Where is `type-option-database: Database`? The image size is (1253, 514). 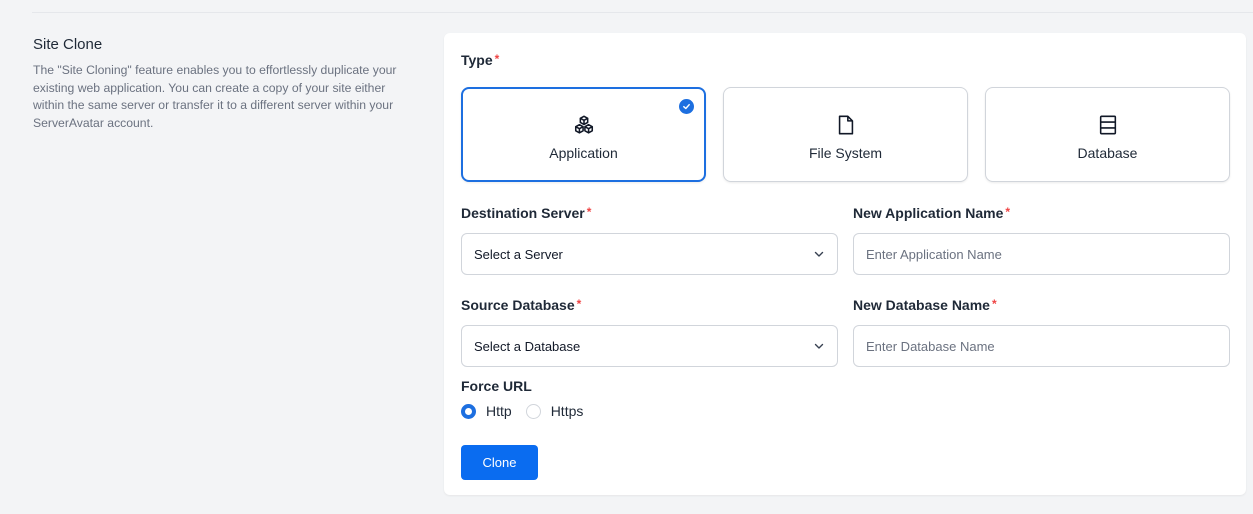 type-option-database: Database is located at coordinates (1107, 134).